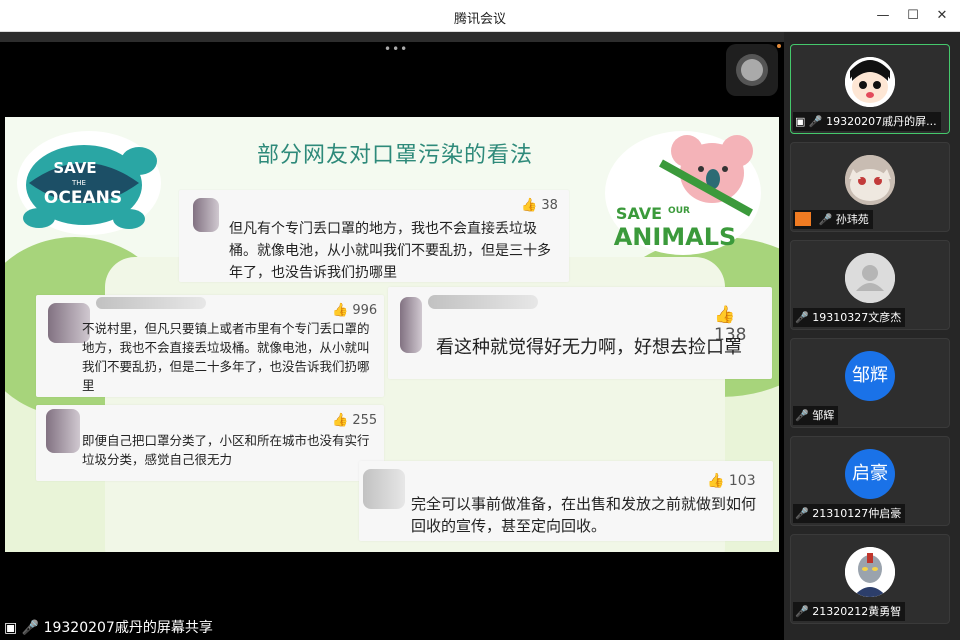 This screenshot has height=640, width=960. What do you see at coordinates (365, 420) in the screenshot?
I see `like-count: 255` at bounding box center [365, 420].